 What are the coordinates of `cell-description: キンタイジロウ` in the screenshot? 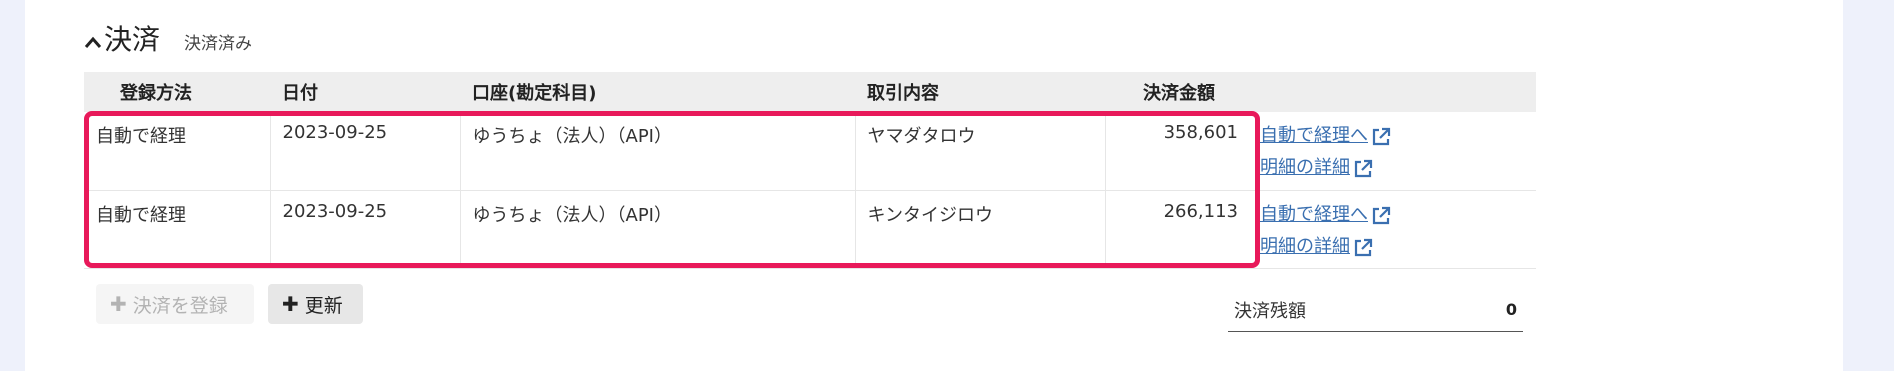 It's located at (979, 229).